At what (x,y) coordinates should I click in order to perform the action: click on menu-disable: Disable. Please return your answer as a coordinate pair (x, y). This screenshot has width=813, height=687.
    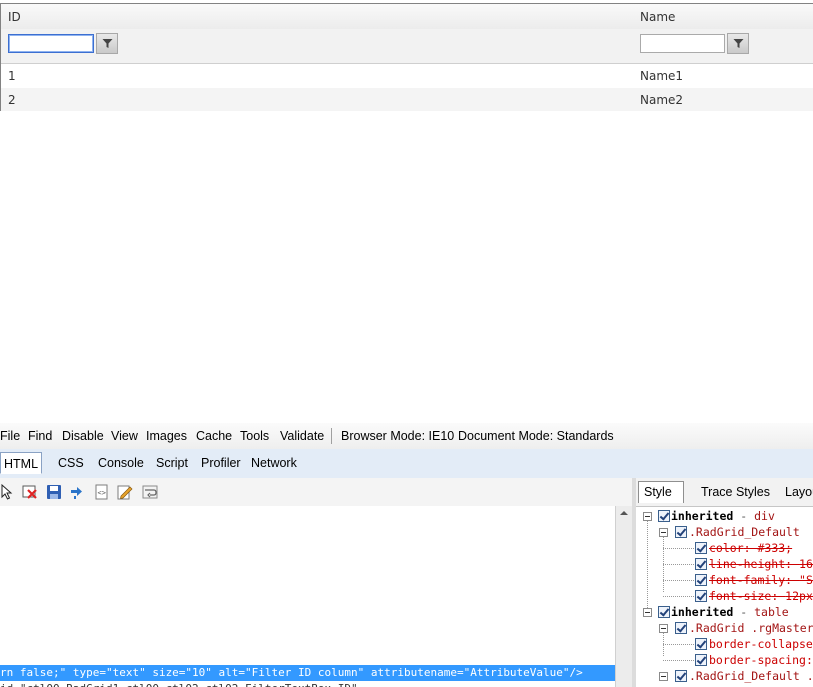
    Looking at the image, I should click on (83, 436).